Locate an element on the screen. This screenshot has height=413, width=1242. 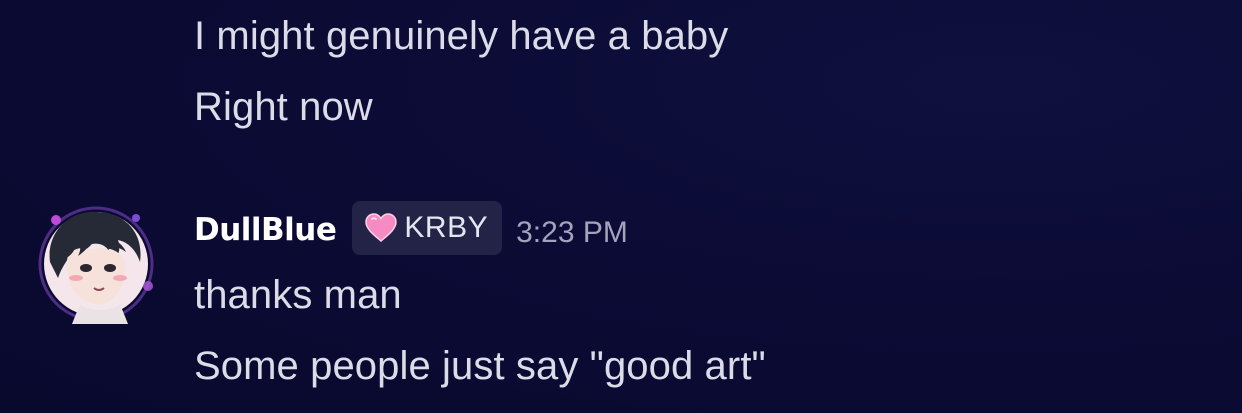
message-header: DullBlue KRBY 3:23 PM is located at coordinates (411, 228).